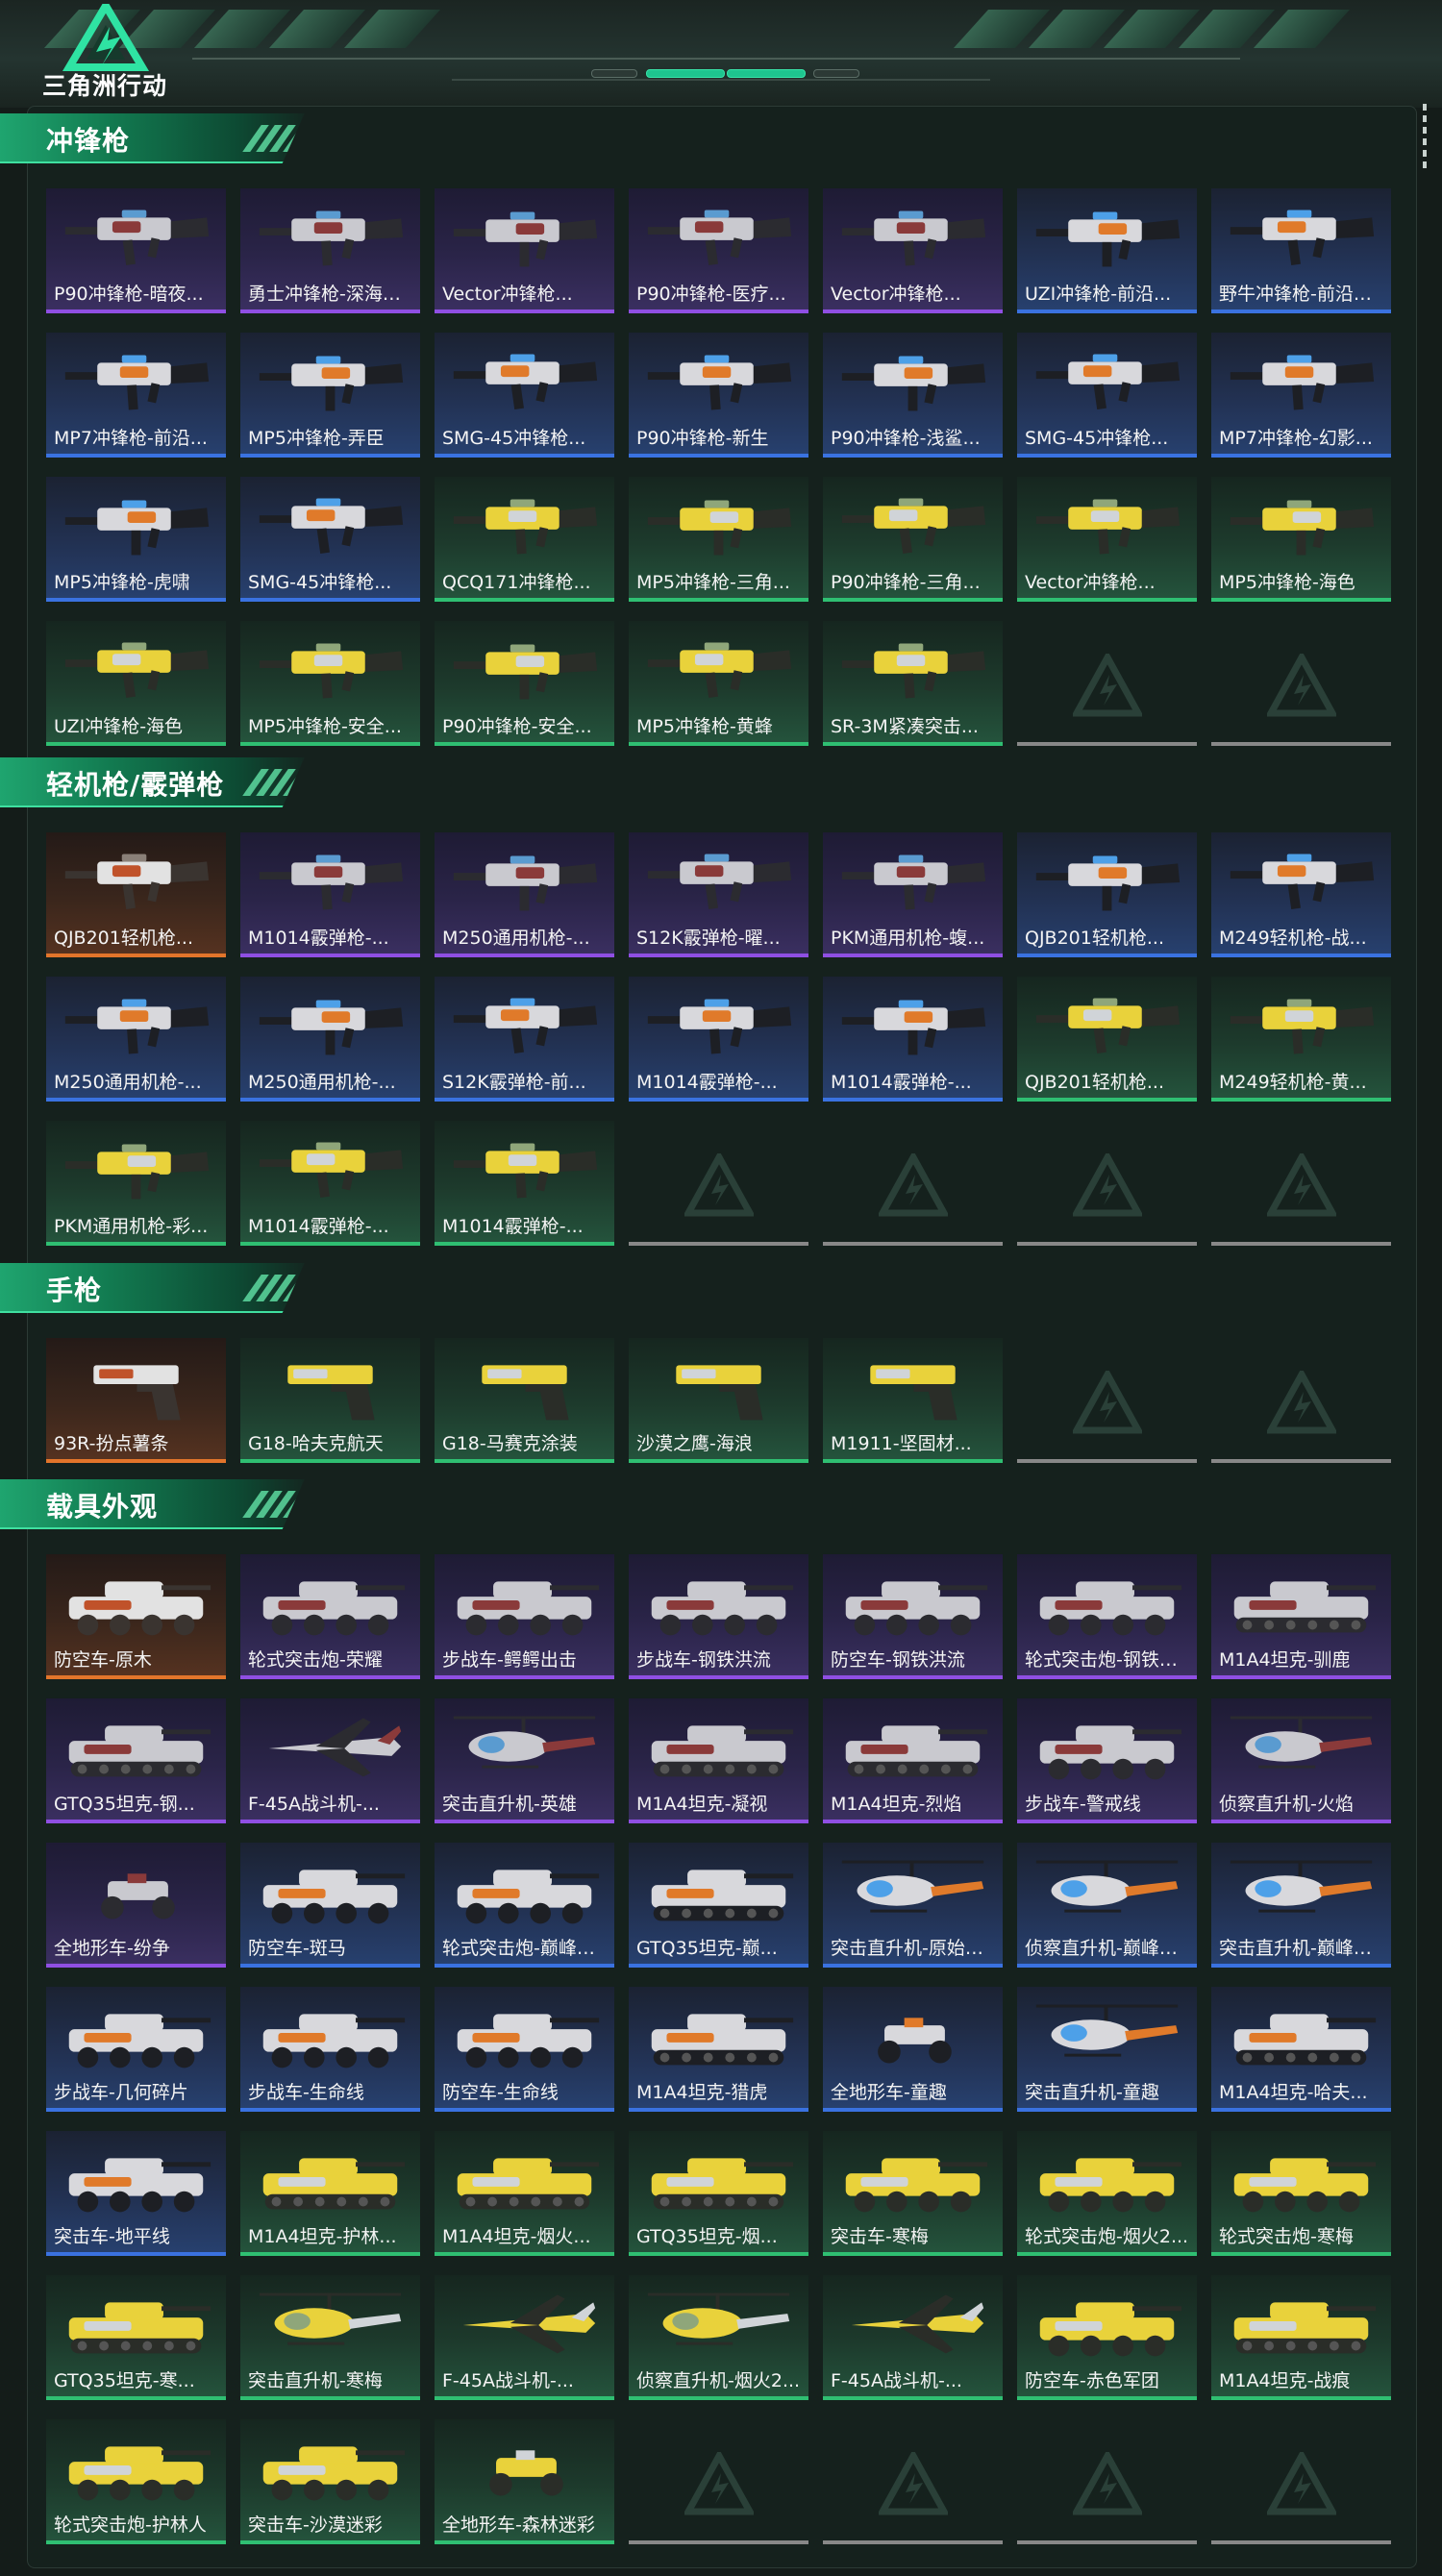 The width and height of the screenshot is (1442, 2576). I want to click on skin-card: 防空车-钢铁洪流, so click(913, 1617).